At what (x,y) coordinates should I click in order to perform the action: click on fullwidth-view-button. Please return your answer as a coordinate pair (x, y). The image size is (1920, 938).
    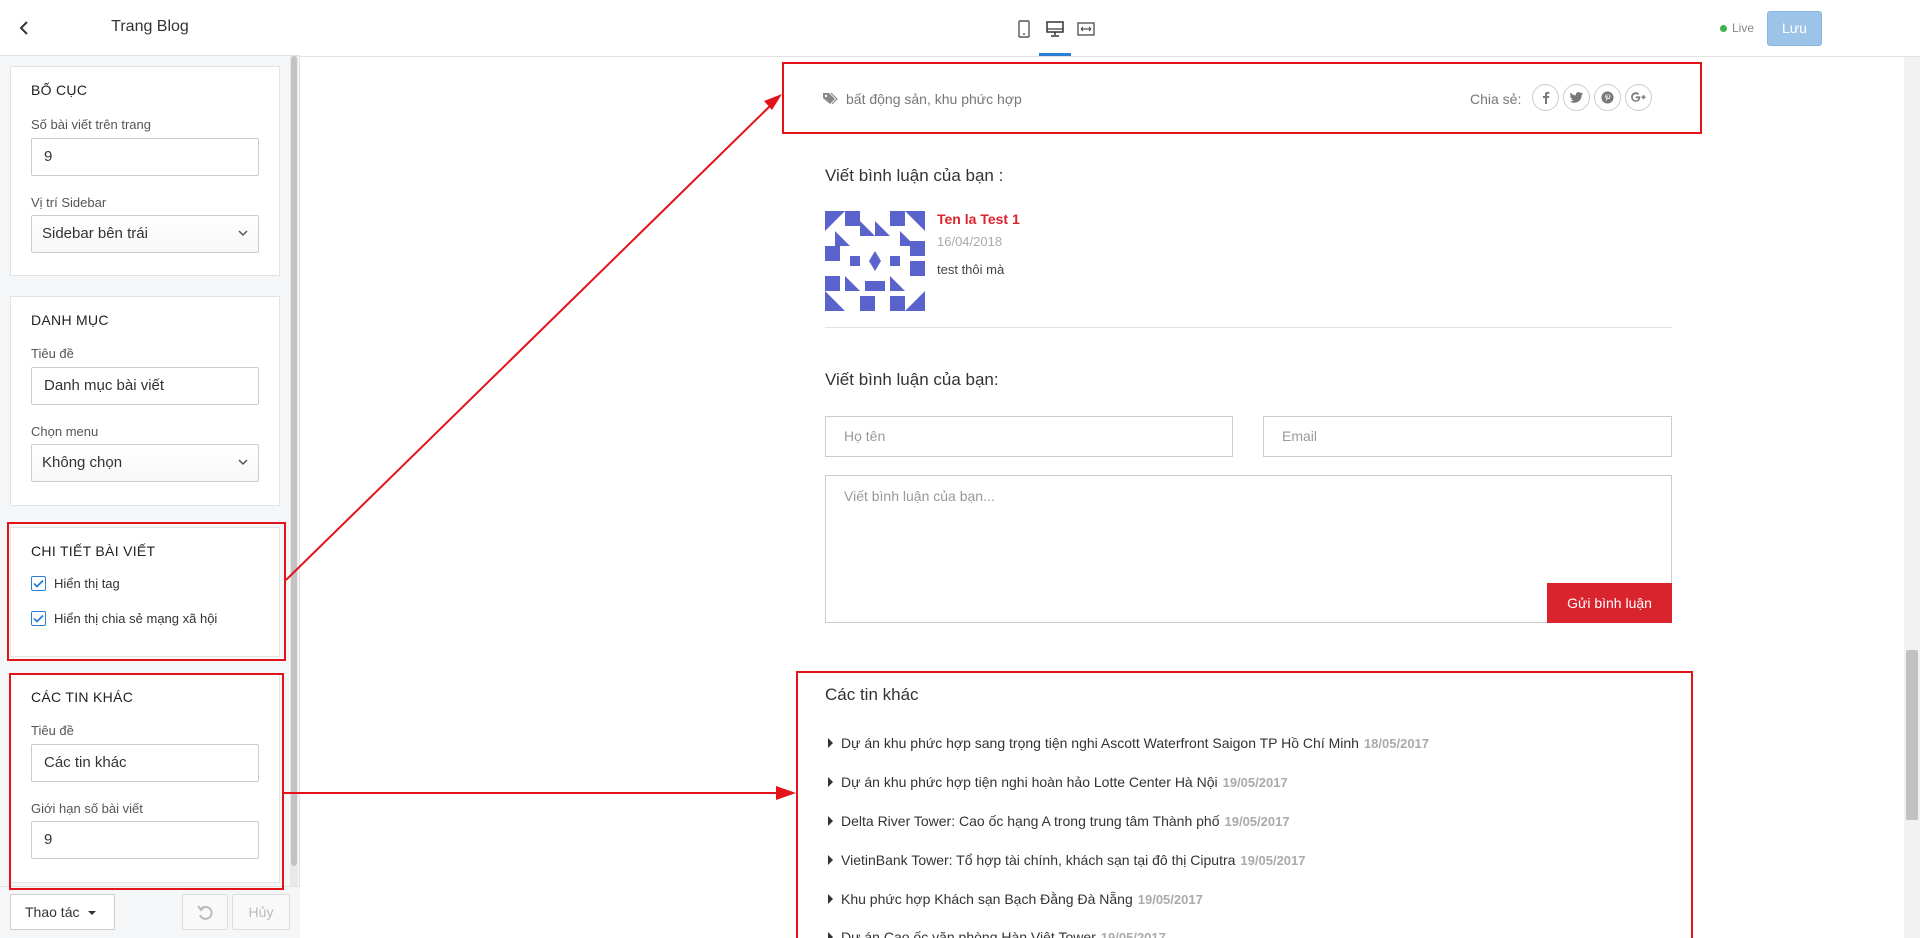
    Looking at the image, I should click on (1086, 29).